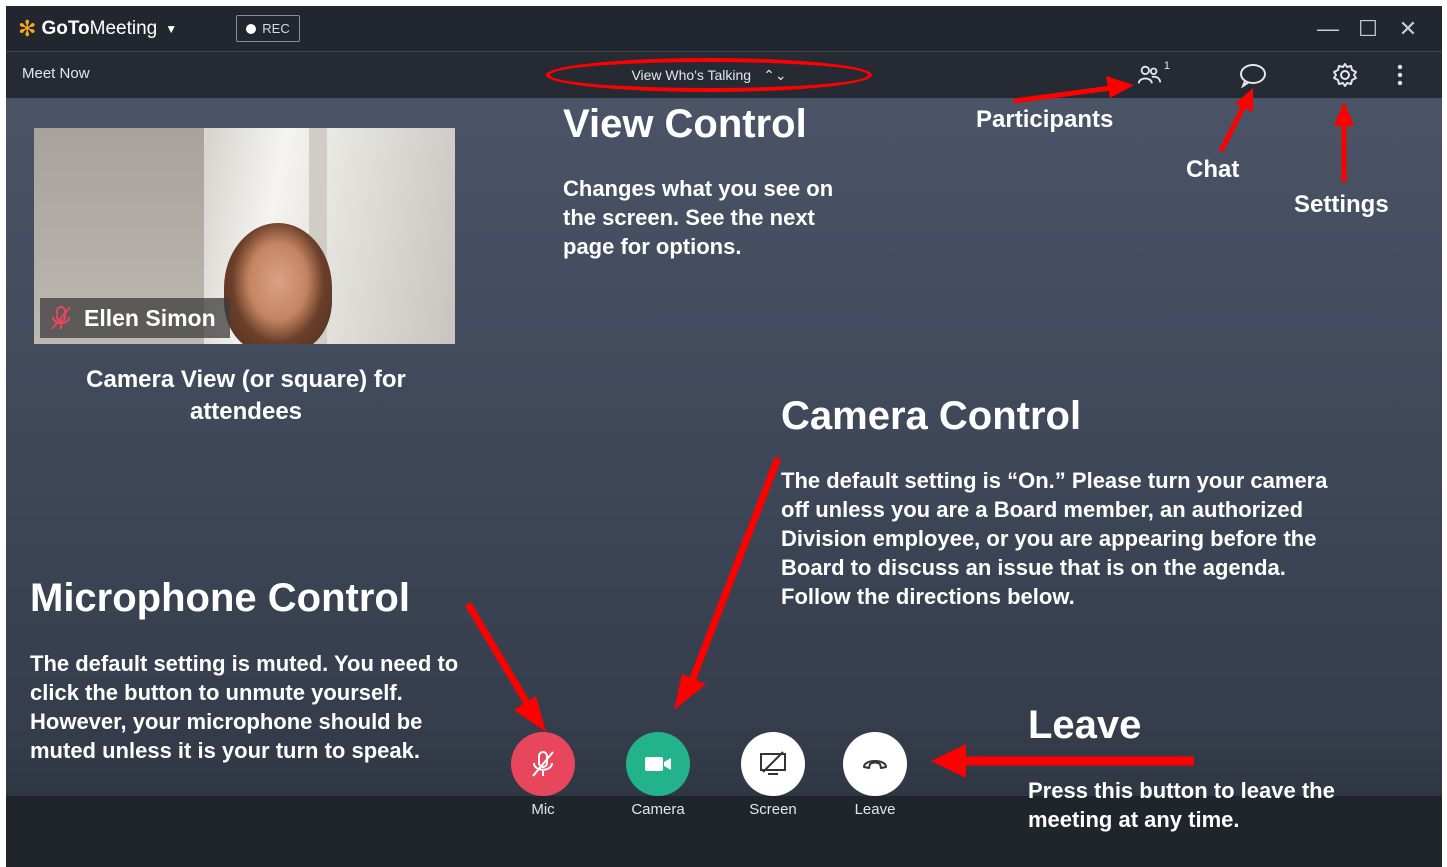 The width and height of the screenshot is (1447, 867). I want to click on meeting-title: Meet Now, so click(56, 73).